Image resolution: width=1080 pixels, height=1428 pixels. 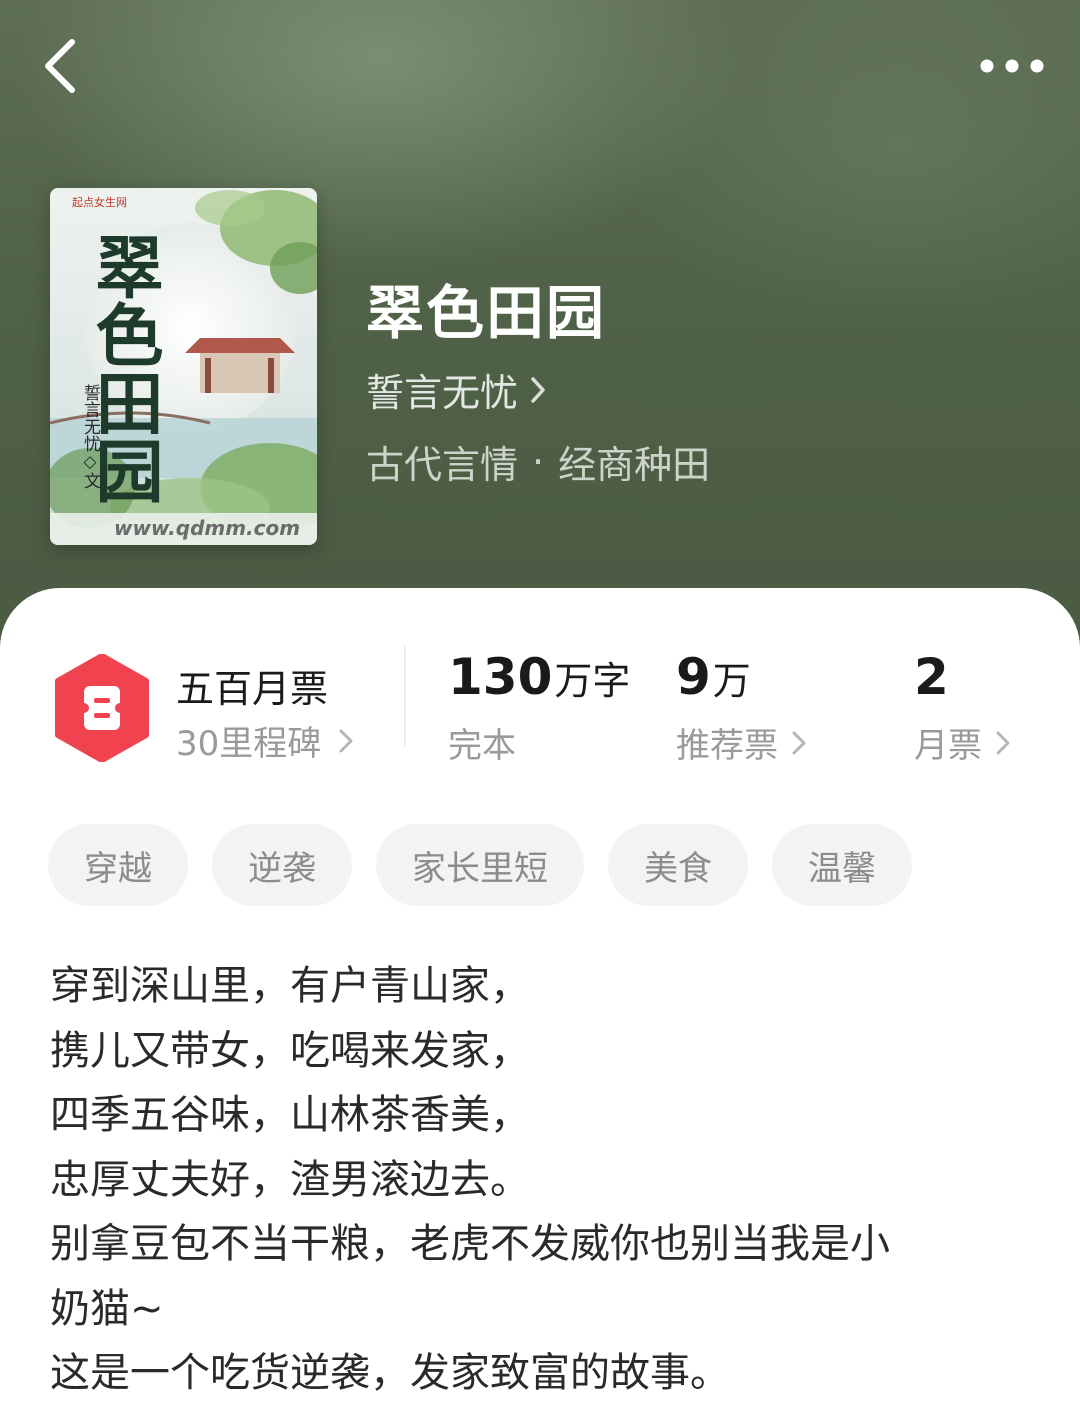 I want to click on book-cover: 起点女生网 翠色田园 誓言无忧◇文 www.qdmm.com, so click(x=183, y=366).